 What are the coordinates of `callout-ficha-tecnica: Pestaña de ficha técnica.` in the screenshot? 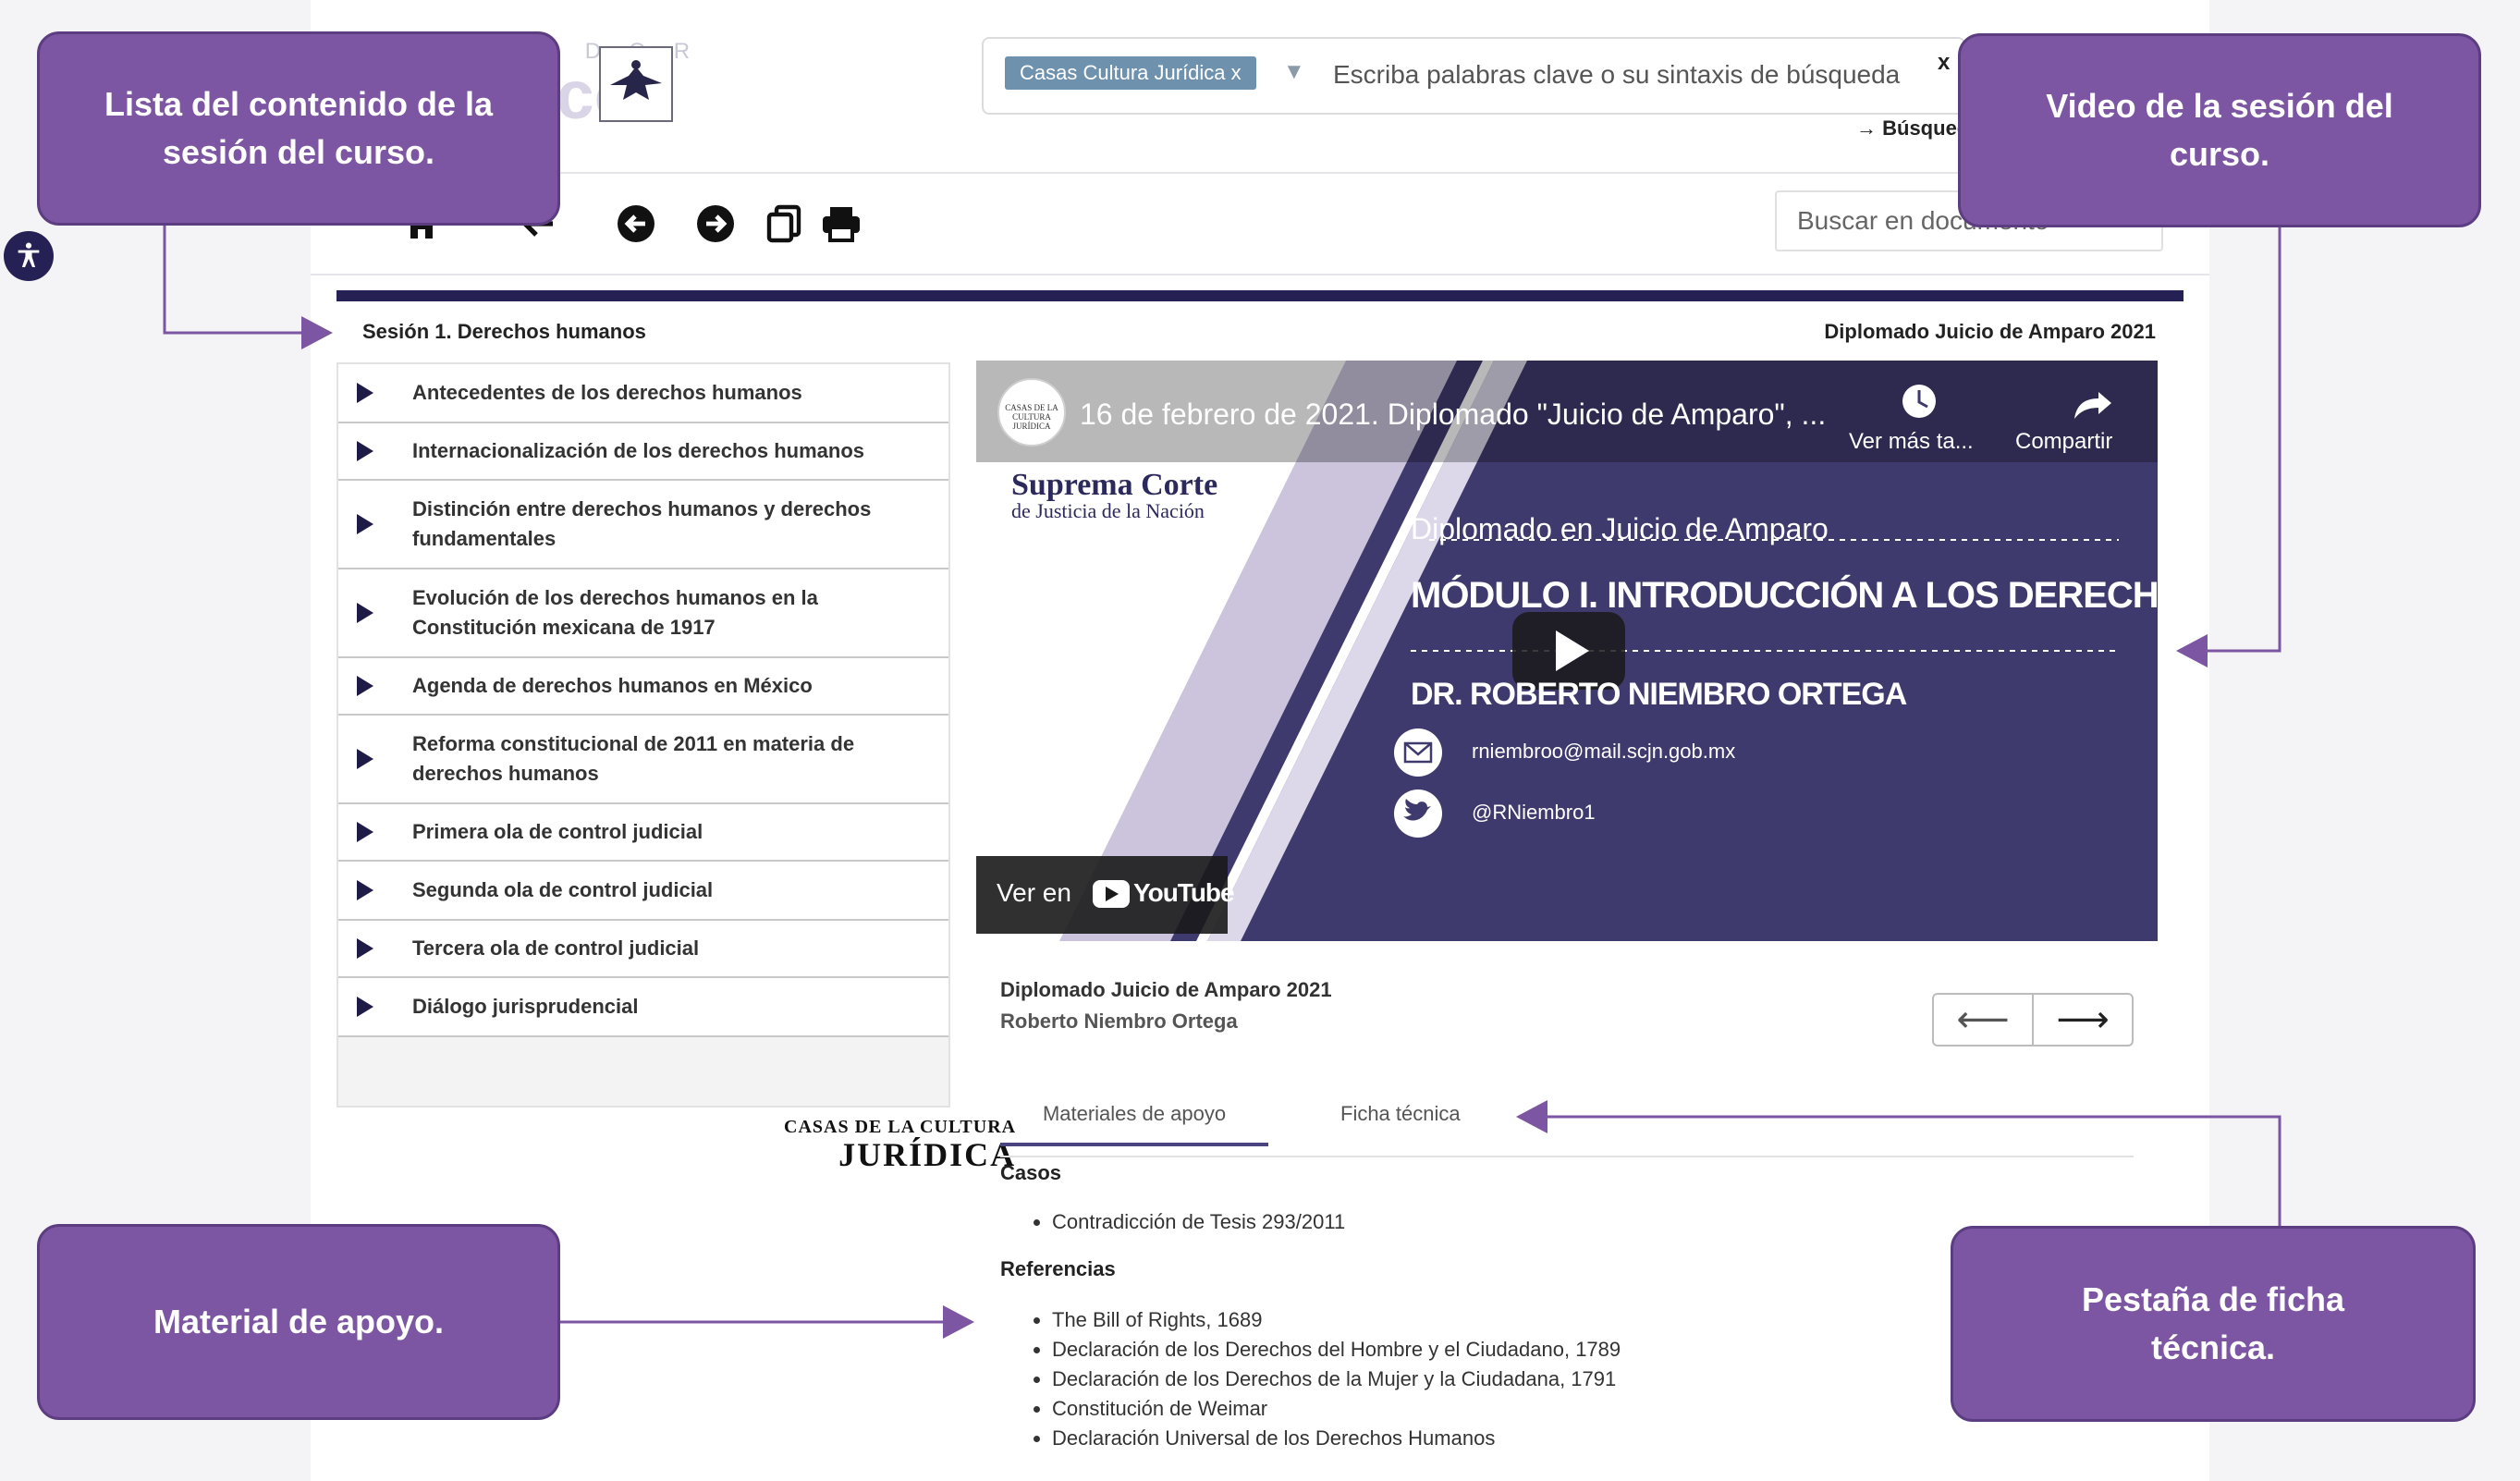 It's located at (2213, 1324).